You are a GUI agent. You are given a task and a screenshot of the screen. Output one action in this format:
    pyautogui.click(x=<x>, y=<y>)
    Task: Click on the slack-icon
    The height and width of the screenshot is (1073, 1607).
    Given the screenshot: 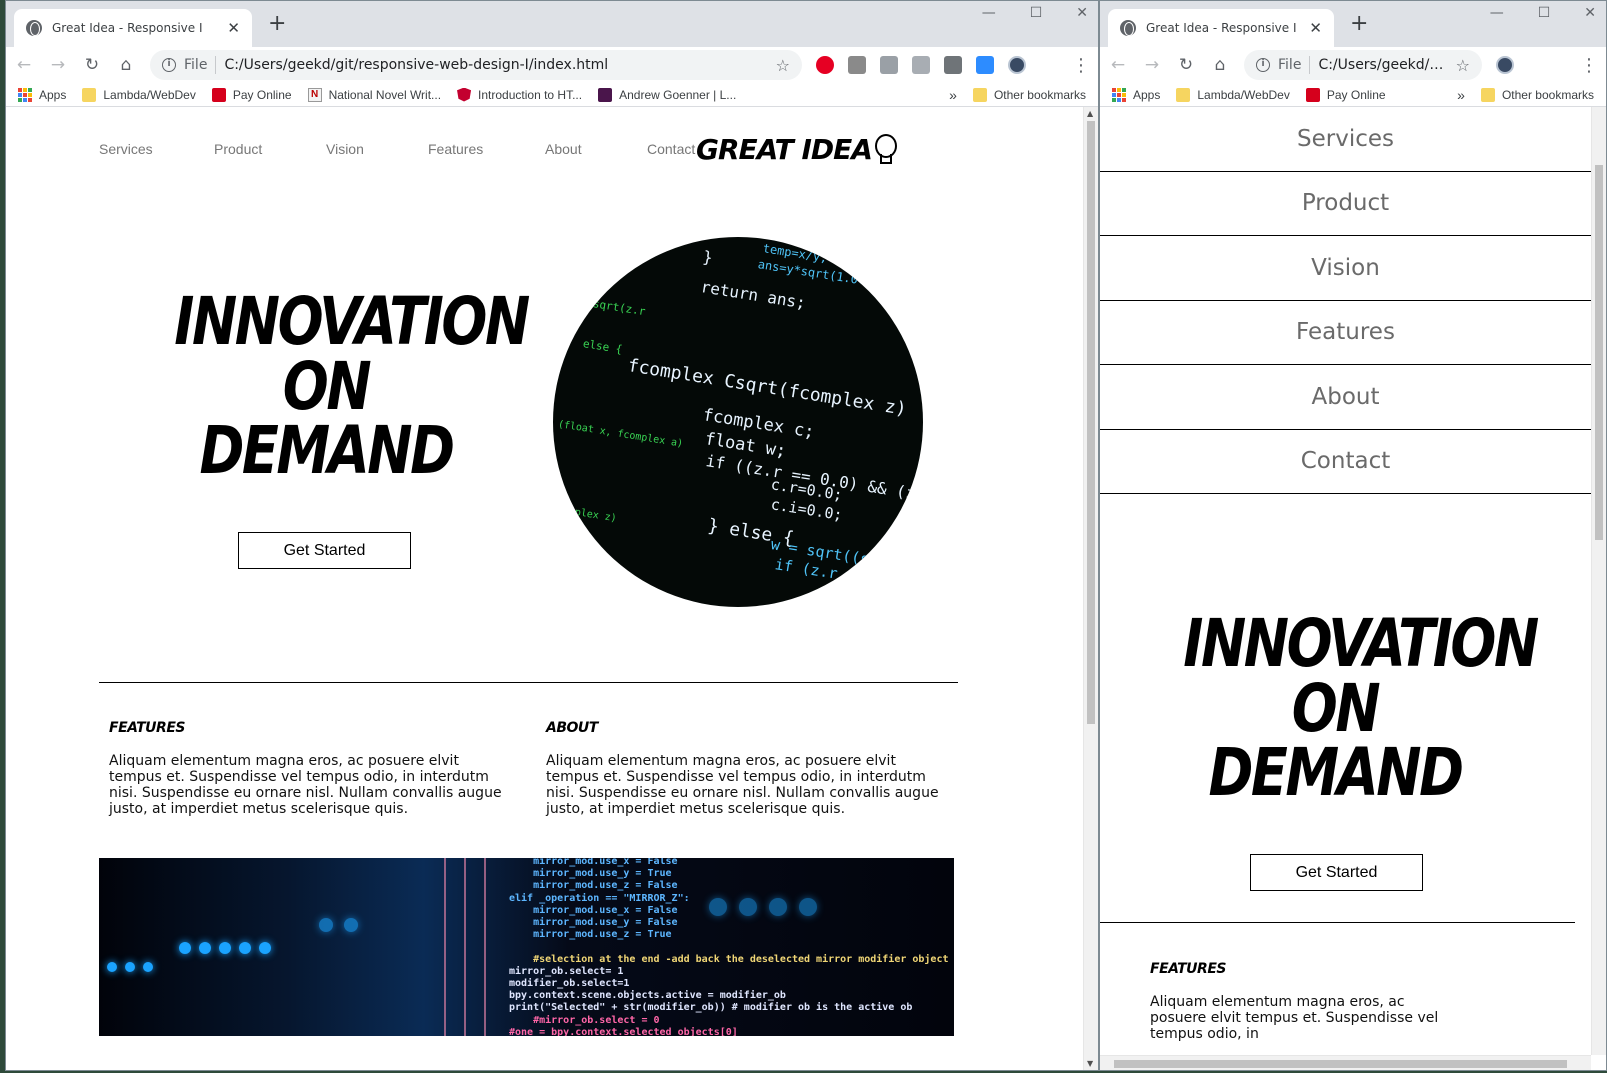 What is the action you would take?
    pyautogui.click(x=605, y=94)
    